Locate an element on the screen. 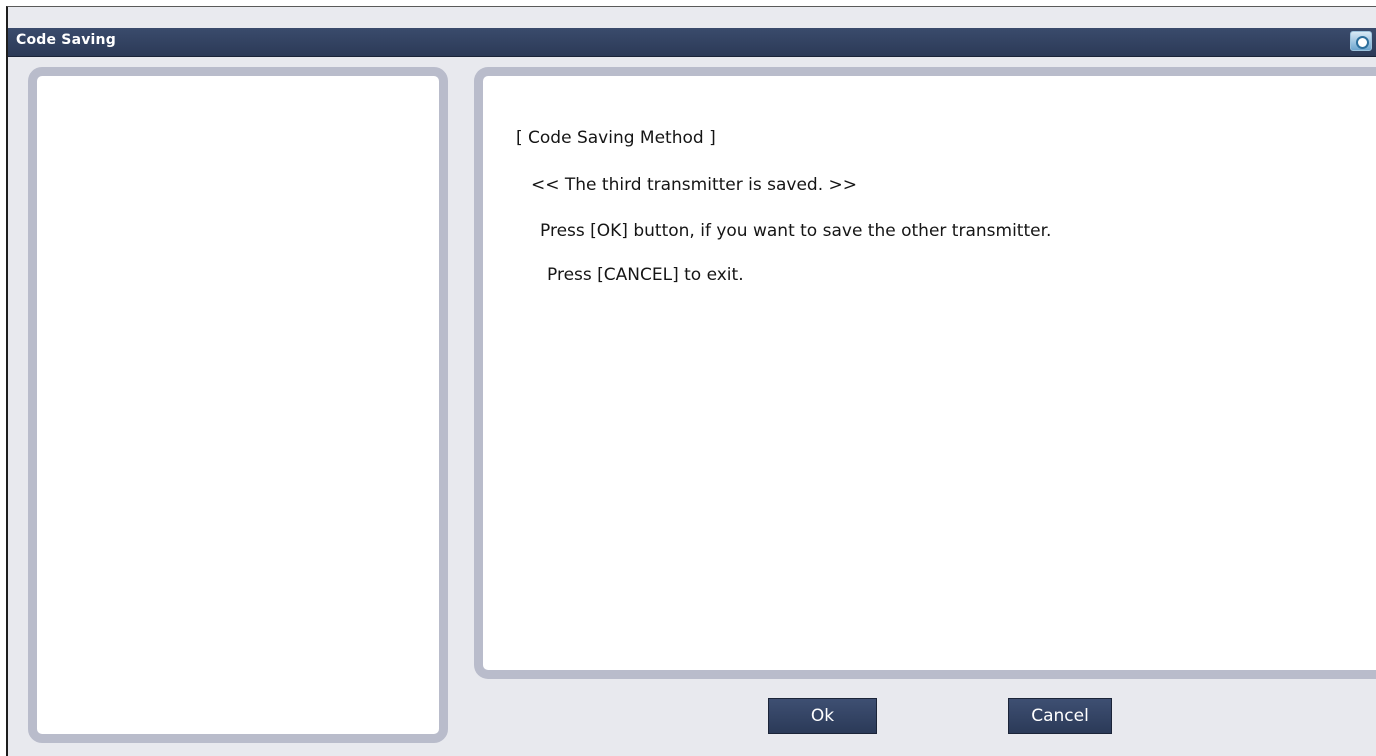  title-bar: Code Saving is located at coordinates (692, 42).